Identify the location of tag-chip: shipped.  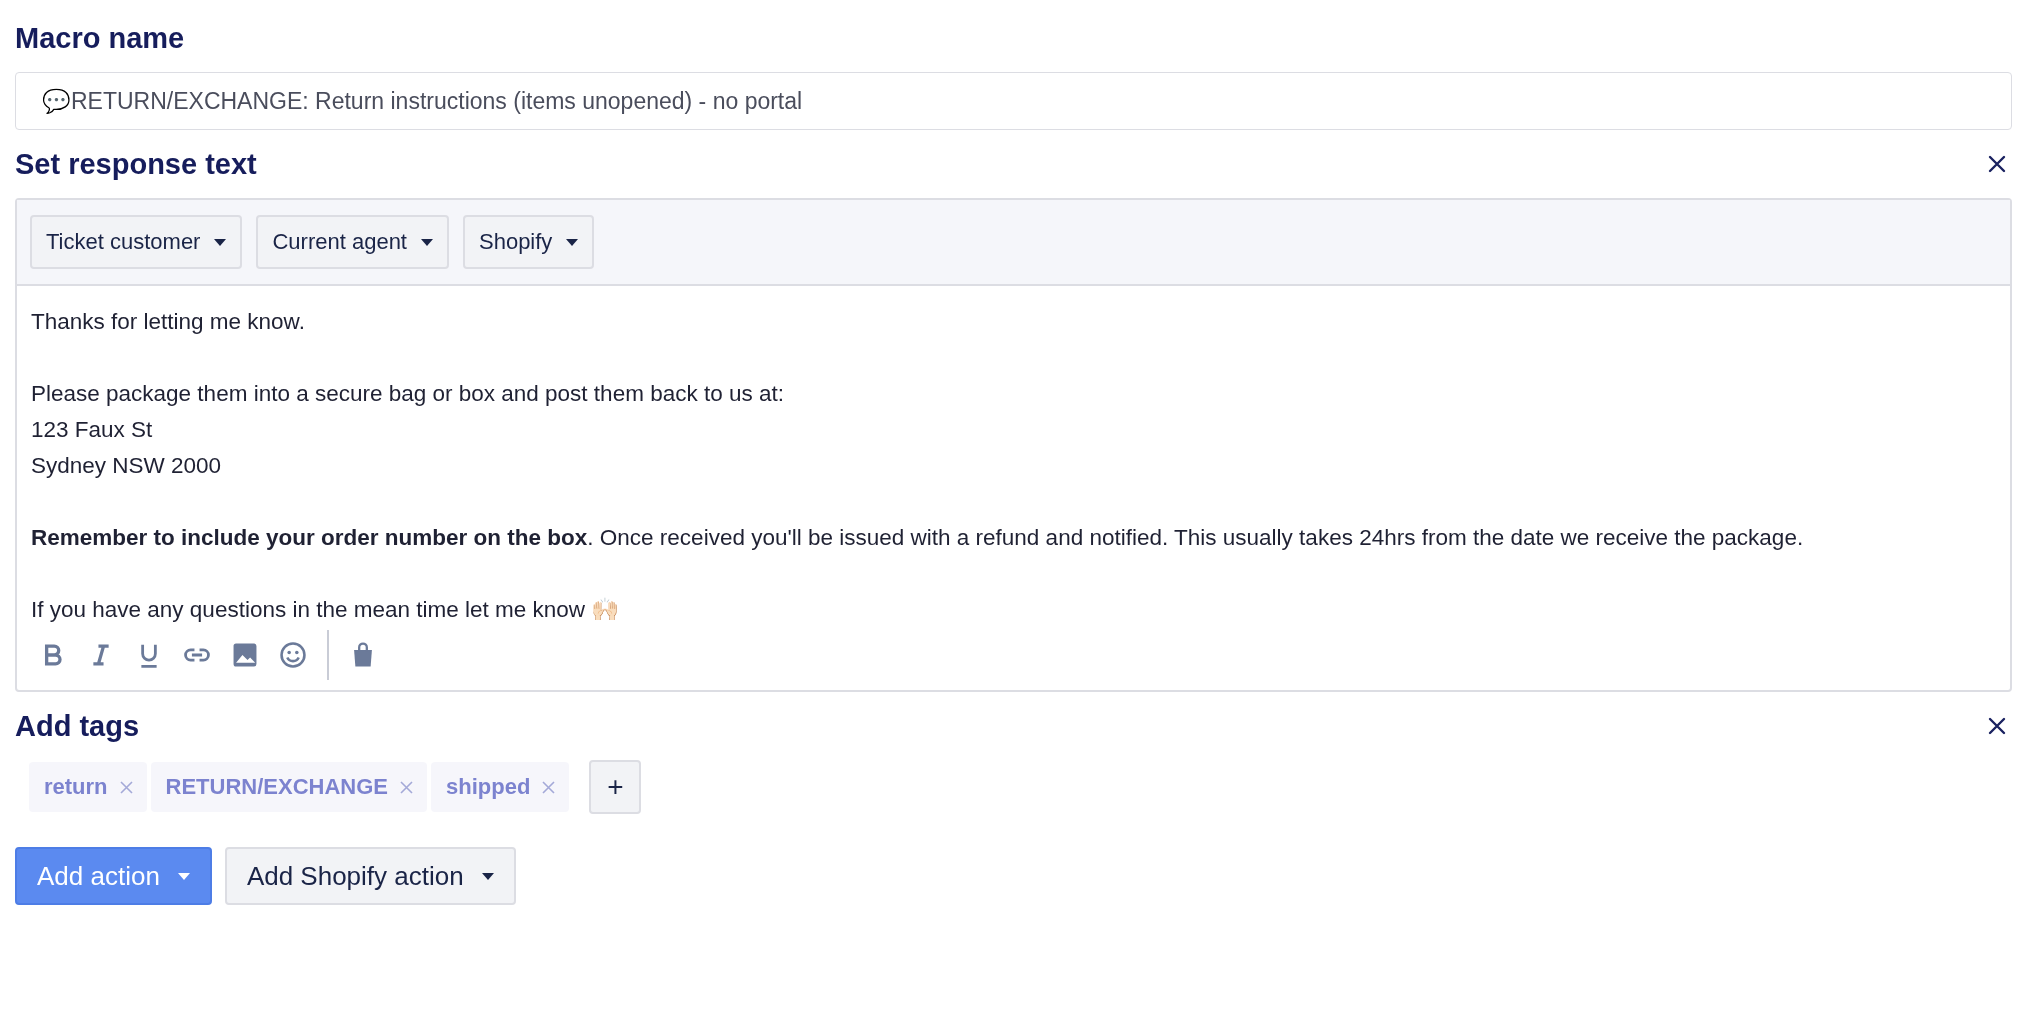
(500, 787).